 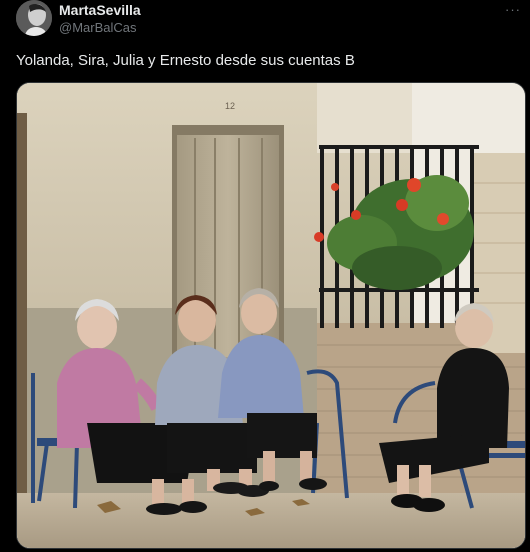 I want to click on more-horizontal-icon: ···, so click(x=513, y=9).